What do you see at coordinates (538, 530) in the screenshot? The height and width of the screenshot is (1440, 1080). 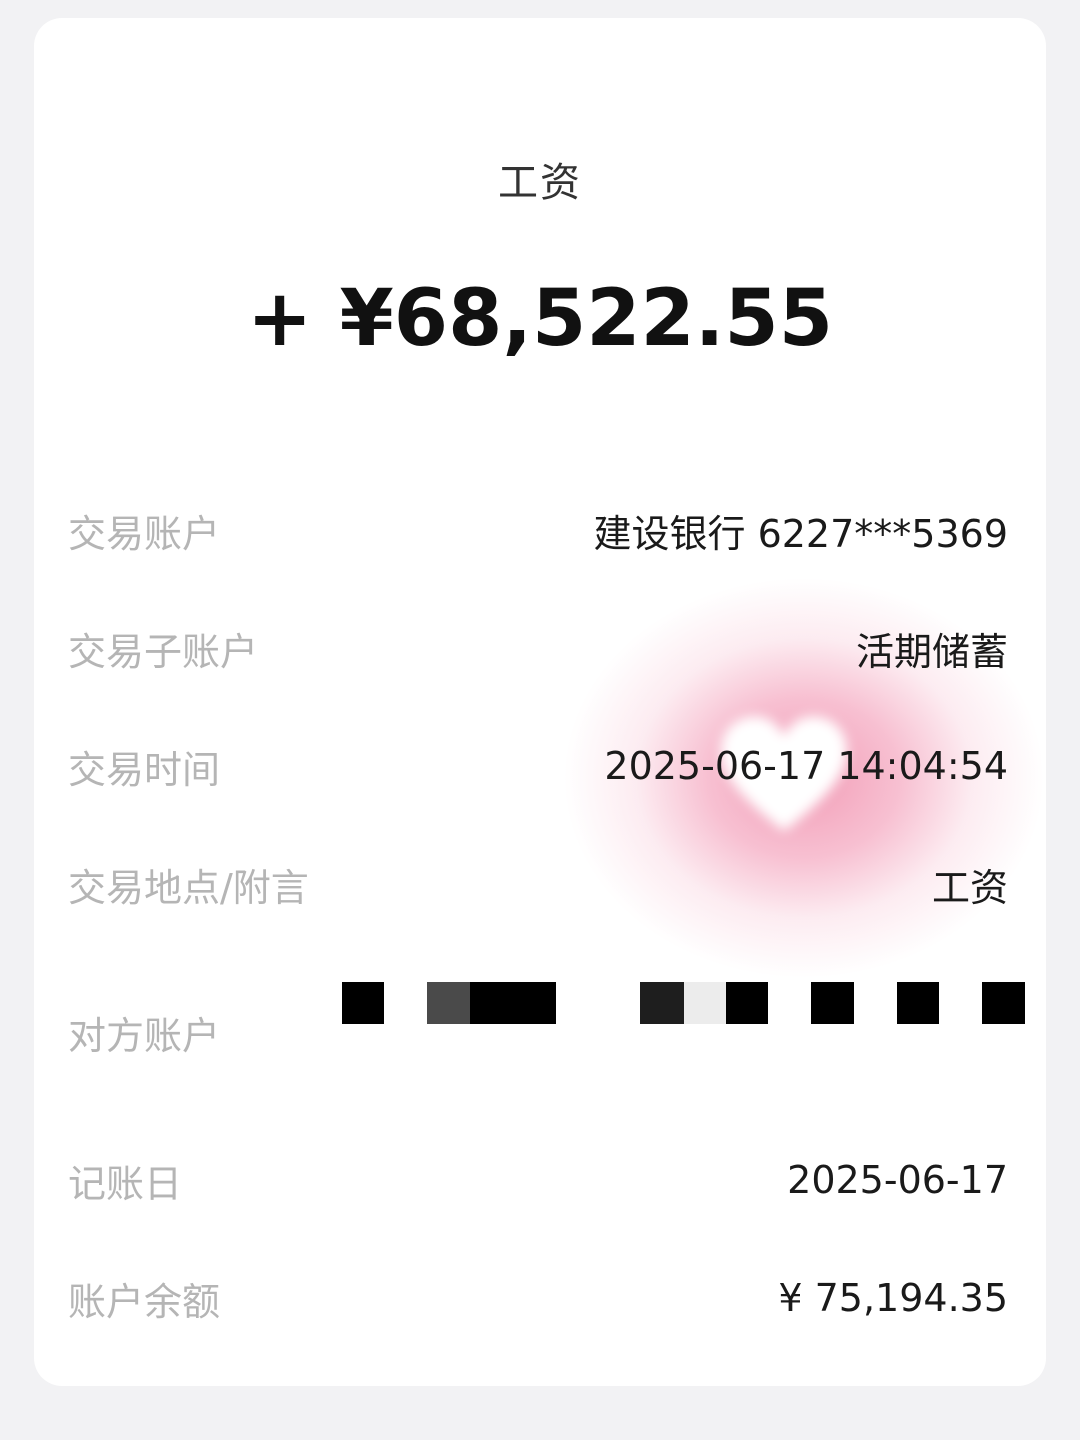 I see `detail-row-account: 交易账户 建设银行 6227***5369` at bounding box center [538, 530].